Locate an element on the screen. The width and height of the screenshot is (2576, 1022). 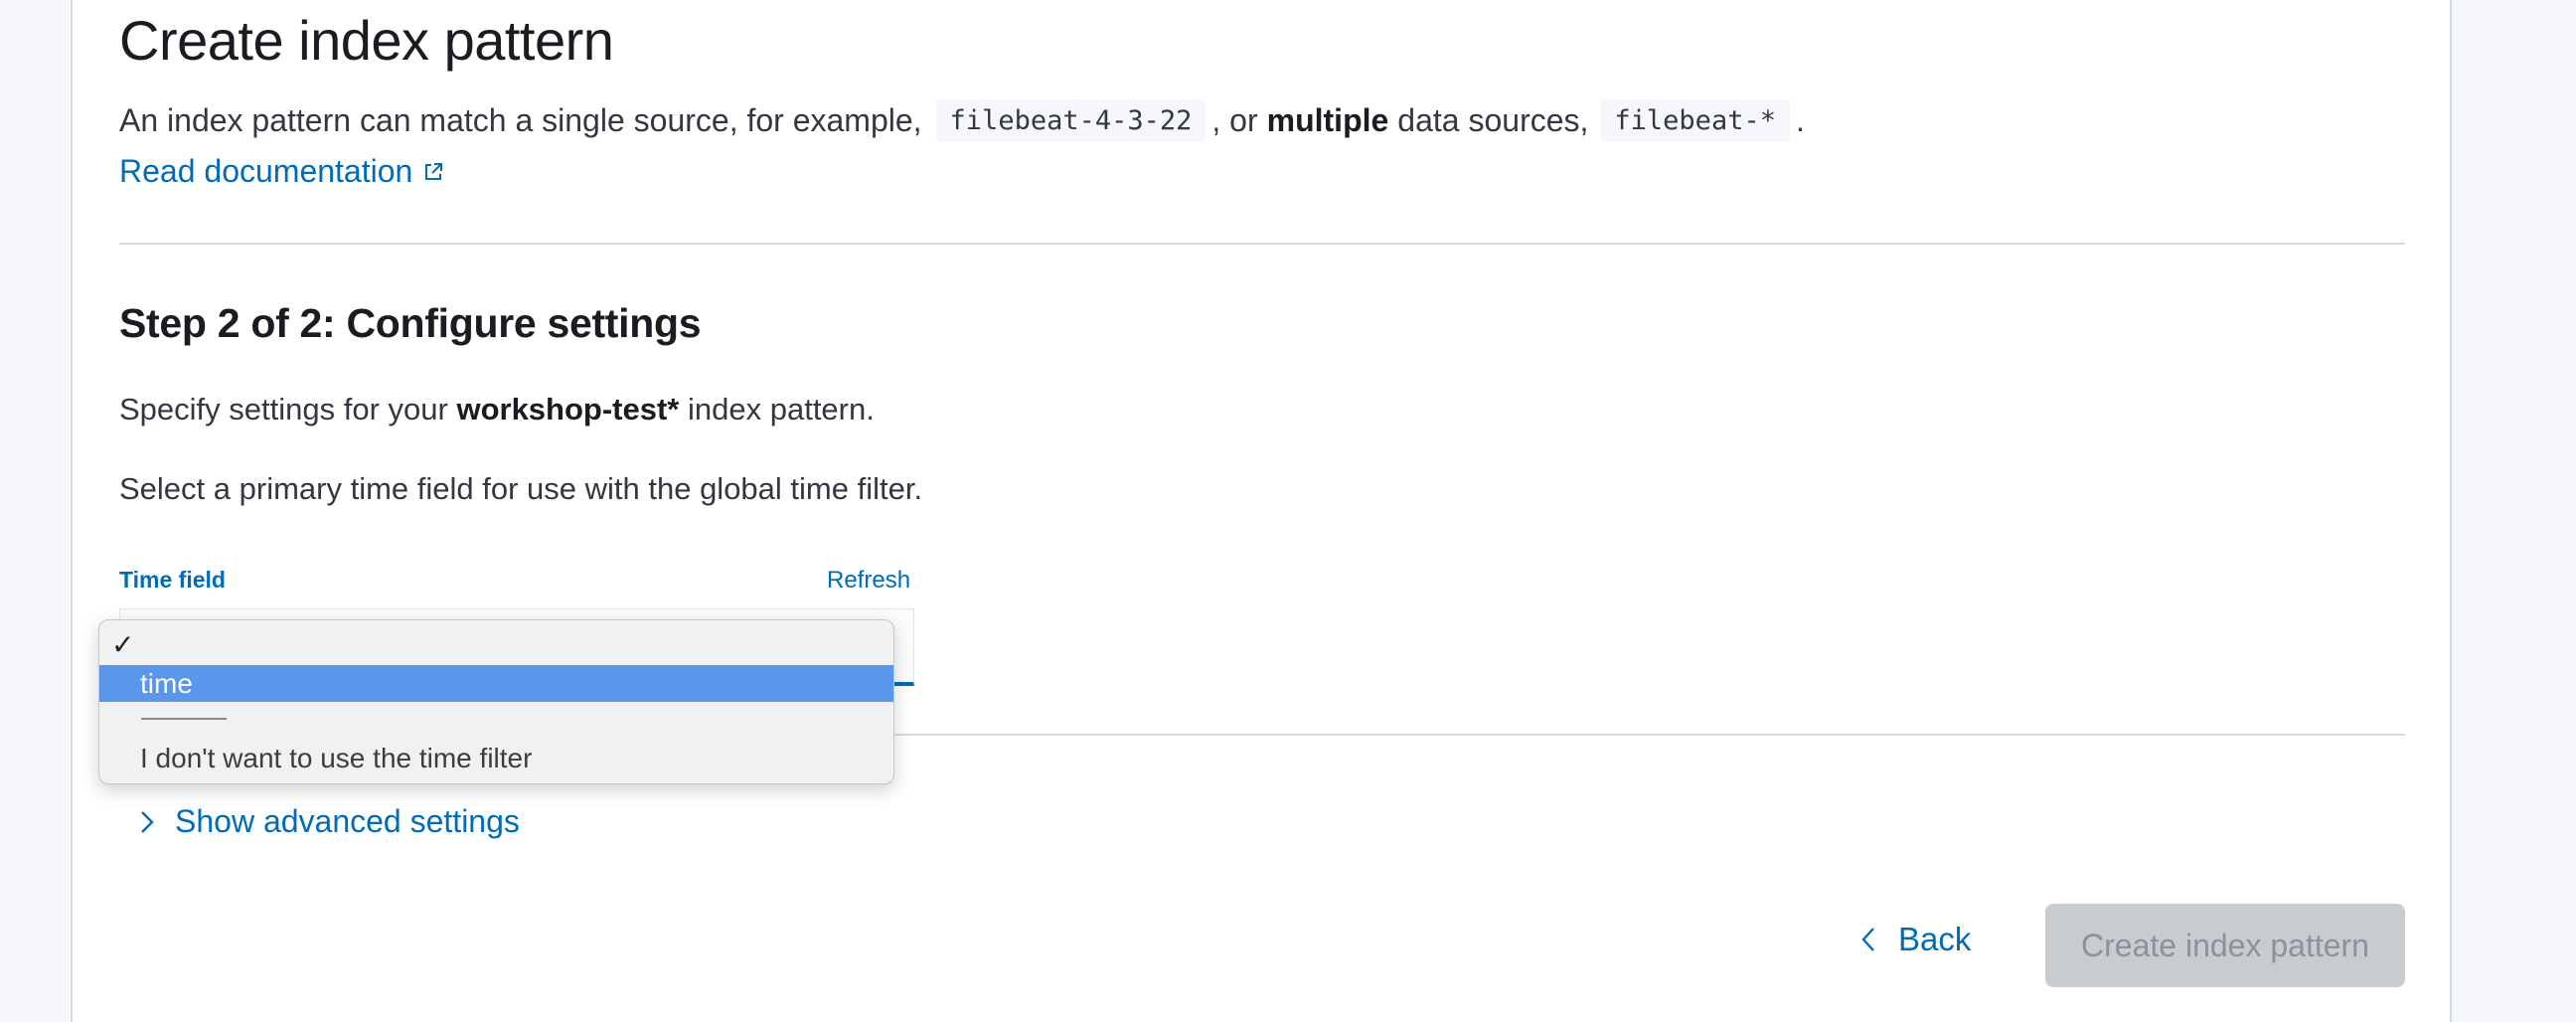
read-documentation-label: Read documentation is located at coordinates (266, 171).